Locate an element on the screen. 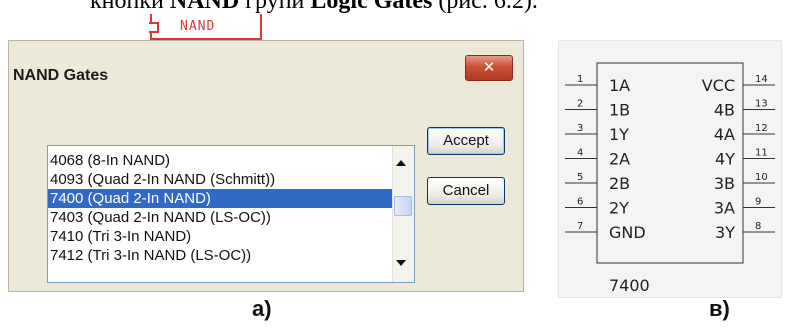 This screenshot has width=787, height=329. caption-a: а) is located at coordinates (262, 308).